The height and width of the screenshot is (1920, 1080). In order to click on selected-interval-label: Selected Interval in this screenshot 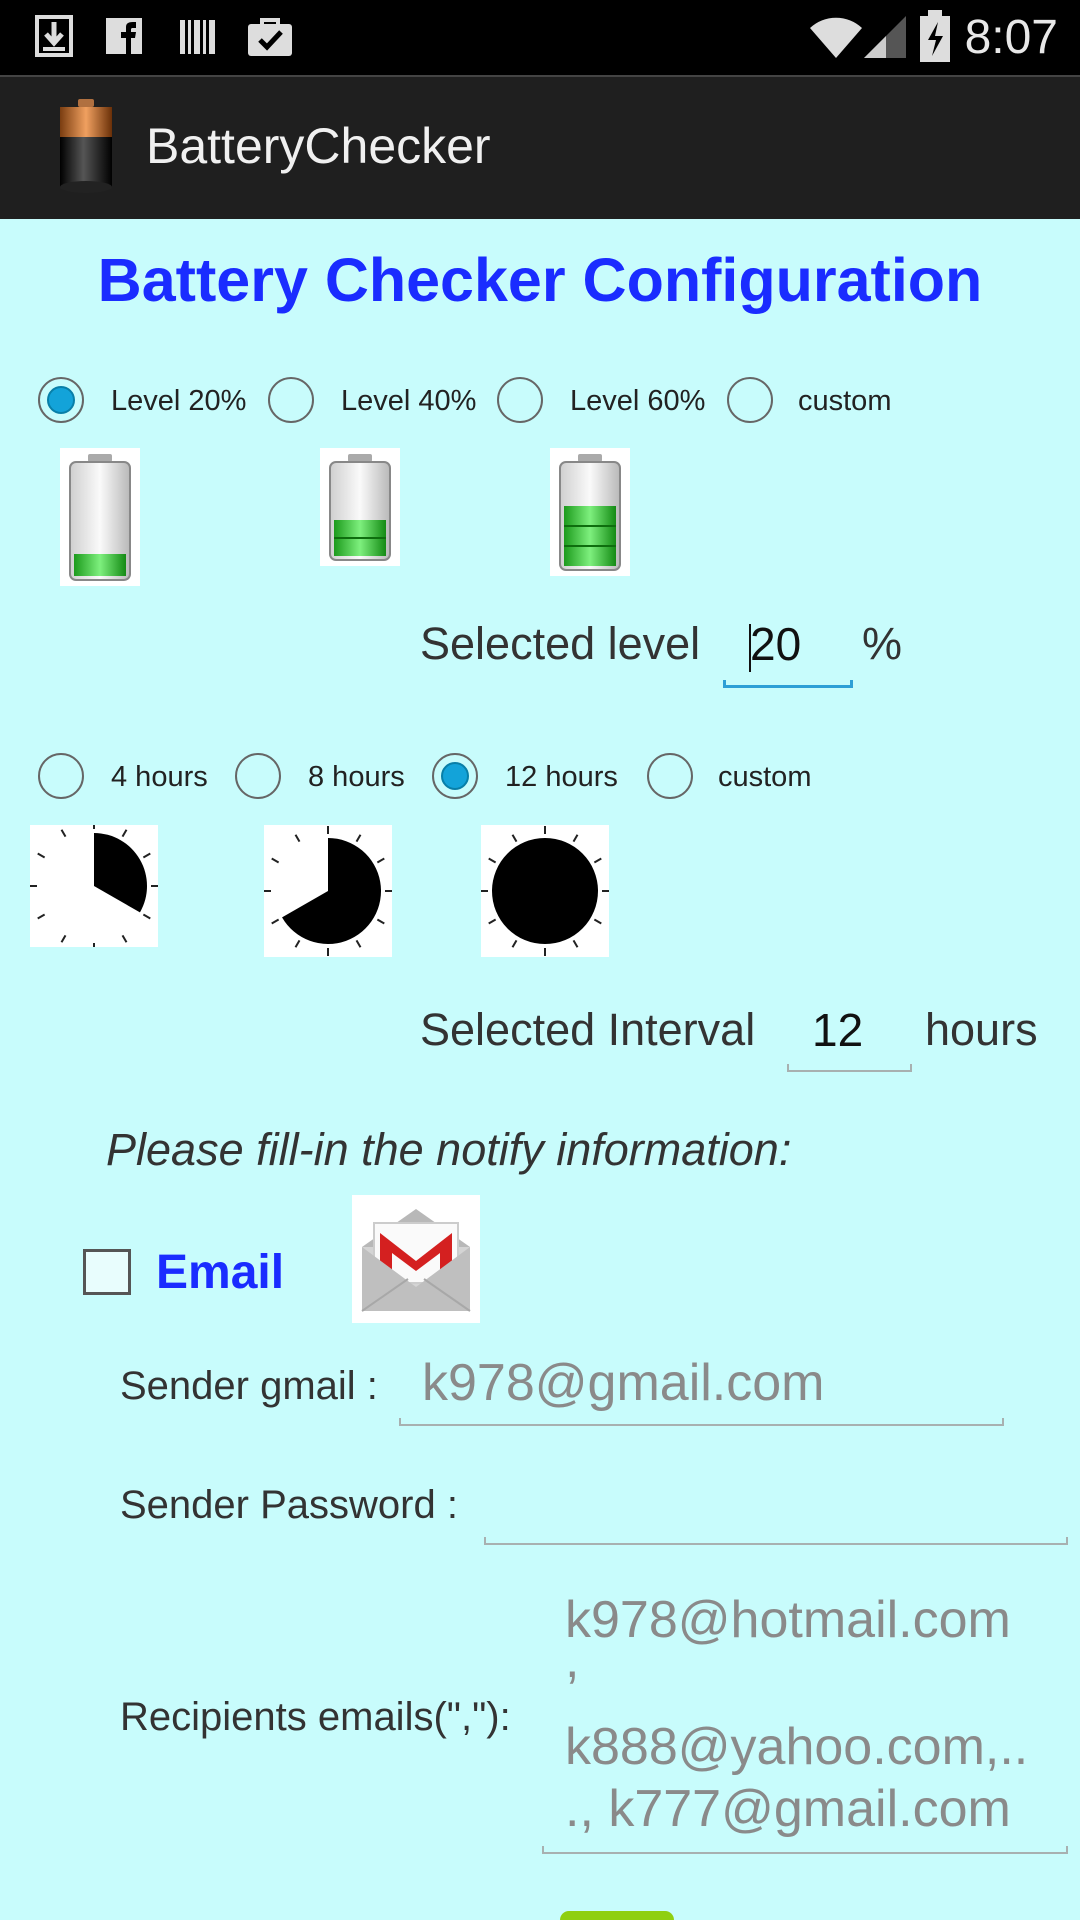, I will do `click(588, 1029)`.